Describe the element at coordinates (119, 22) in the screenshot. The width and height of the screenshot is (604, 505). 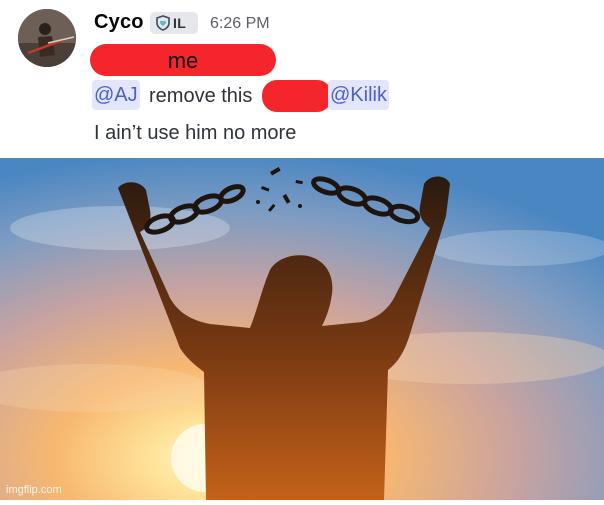
I see `username: Cyco` at that location.